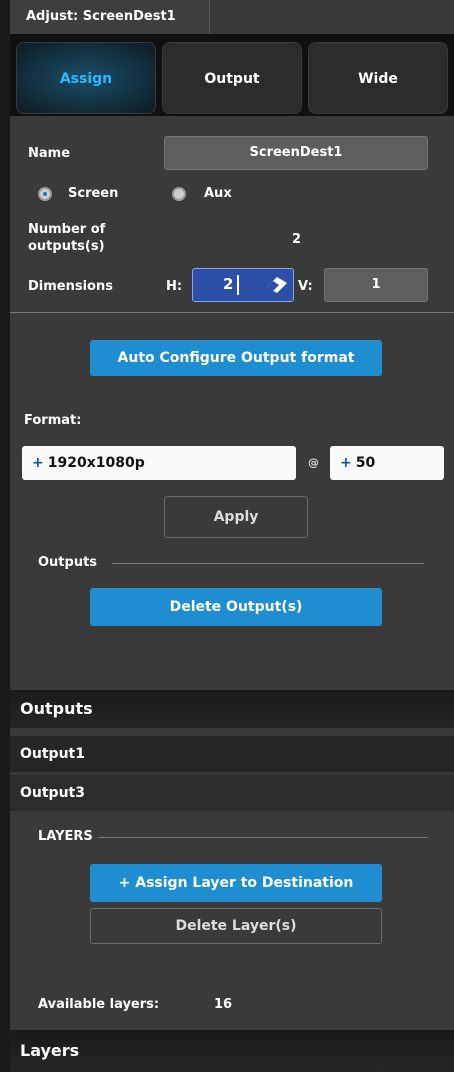 The image size is (454, 1072). What do you see at coordinates (263, 837) in the screenshot?
I see `layers-section-rule` at bounding box center [263, 837].